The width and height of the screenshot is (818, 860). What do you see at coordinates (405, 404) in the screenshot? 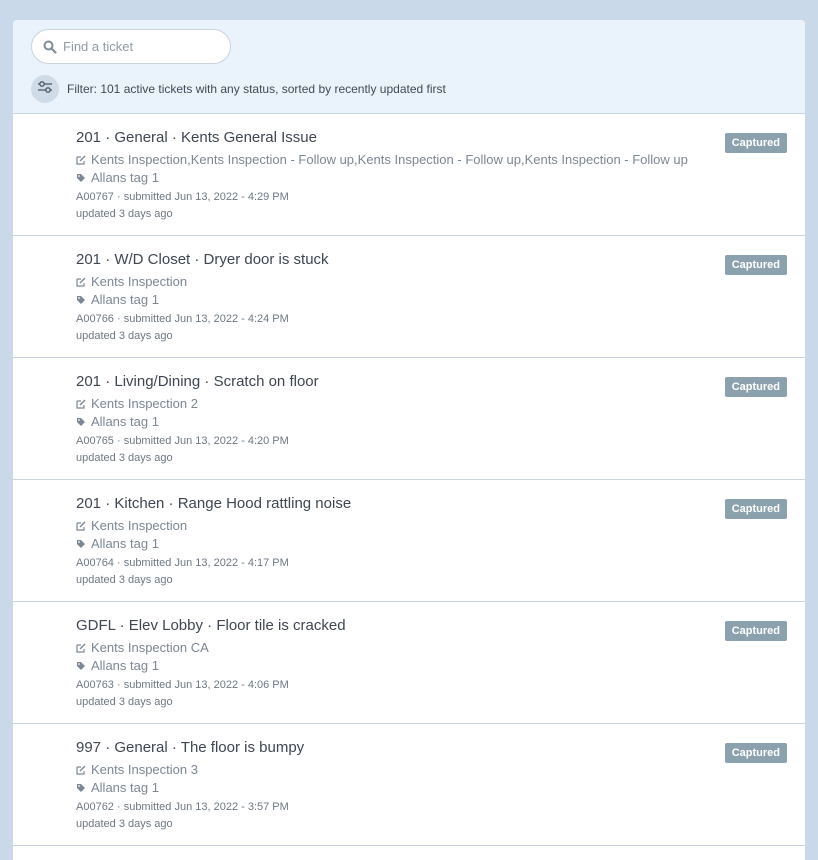
I see `ticket-inspection: Kents Inspection 2` at bounding box center [405, 404].